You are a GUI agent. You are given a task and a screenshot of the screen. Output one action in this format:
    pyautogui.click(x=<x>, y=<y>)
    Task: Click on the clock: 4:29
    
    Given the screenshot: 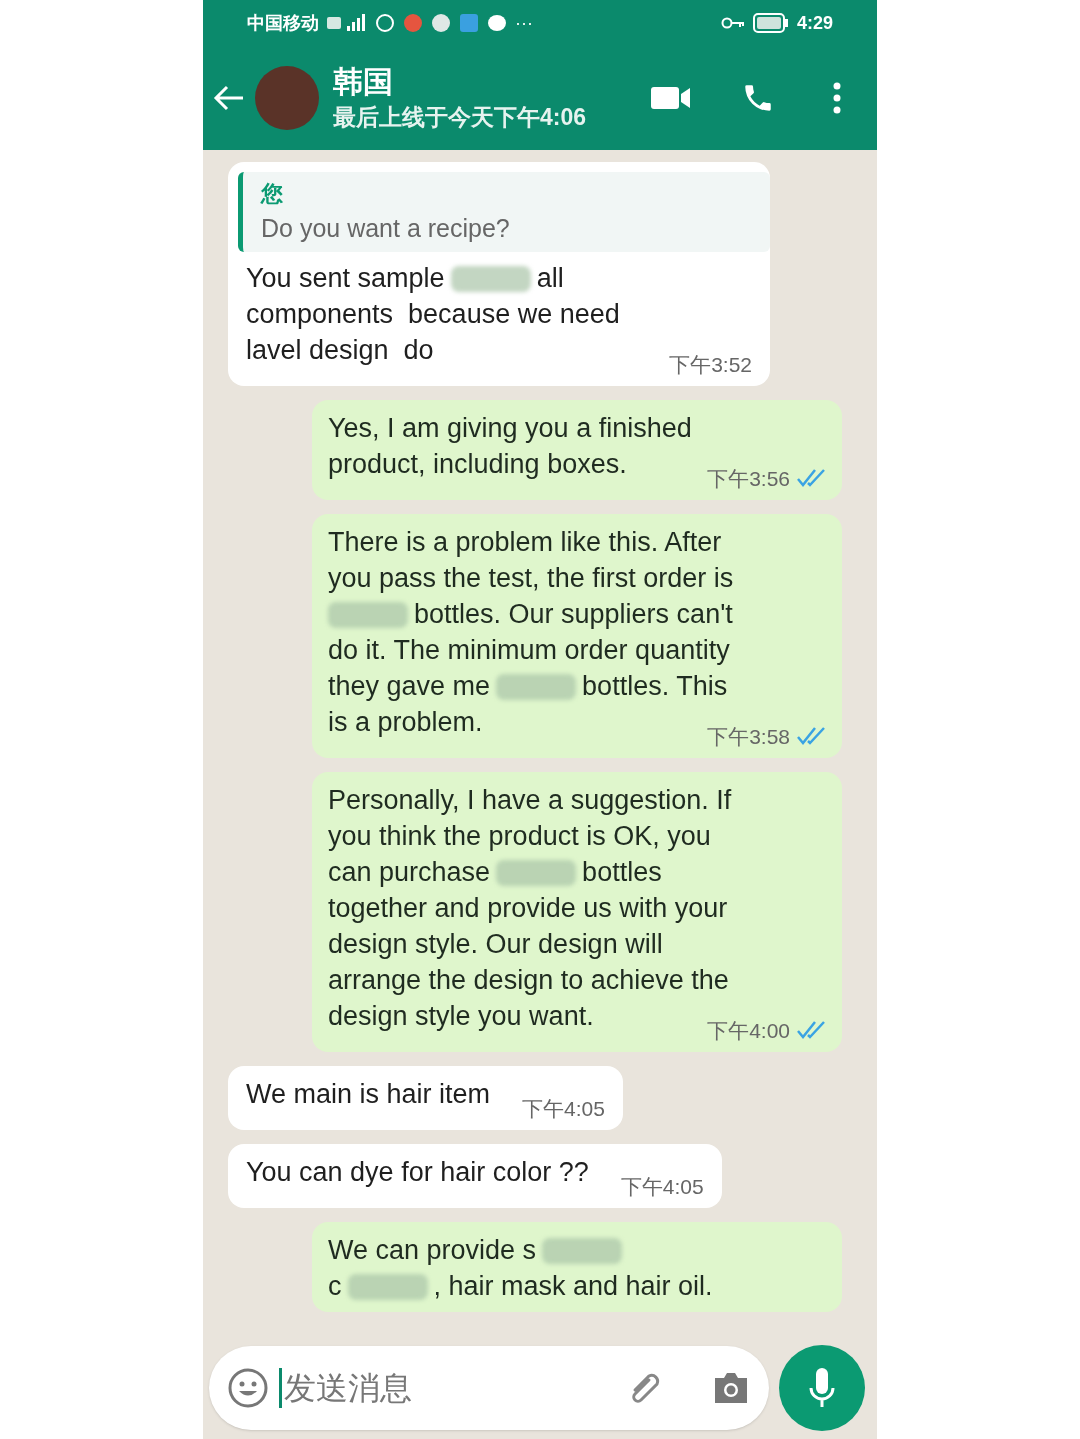 What is the action you would take?
    pyautogui.click(x=814, y=23)
    